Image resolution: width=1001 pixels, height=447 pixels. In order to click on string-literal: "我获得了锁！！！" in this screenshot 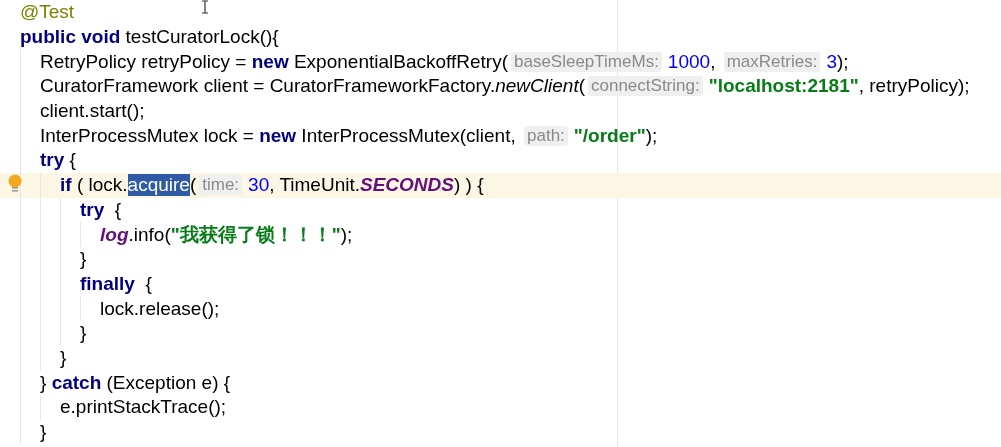, I will do `click(255, 234)`.